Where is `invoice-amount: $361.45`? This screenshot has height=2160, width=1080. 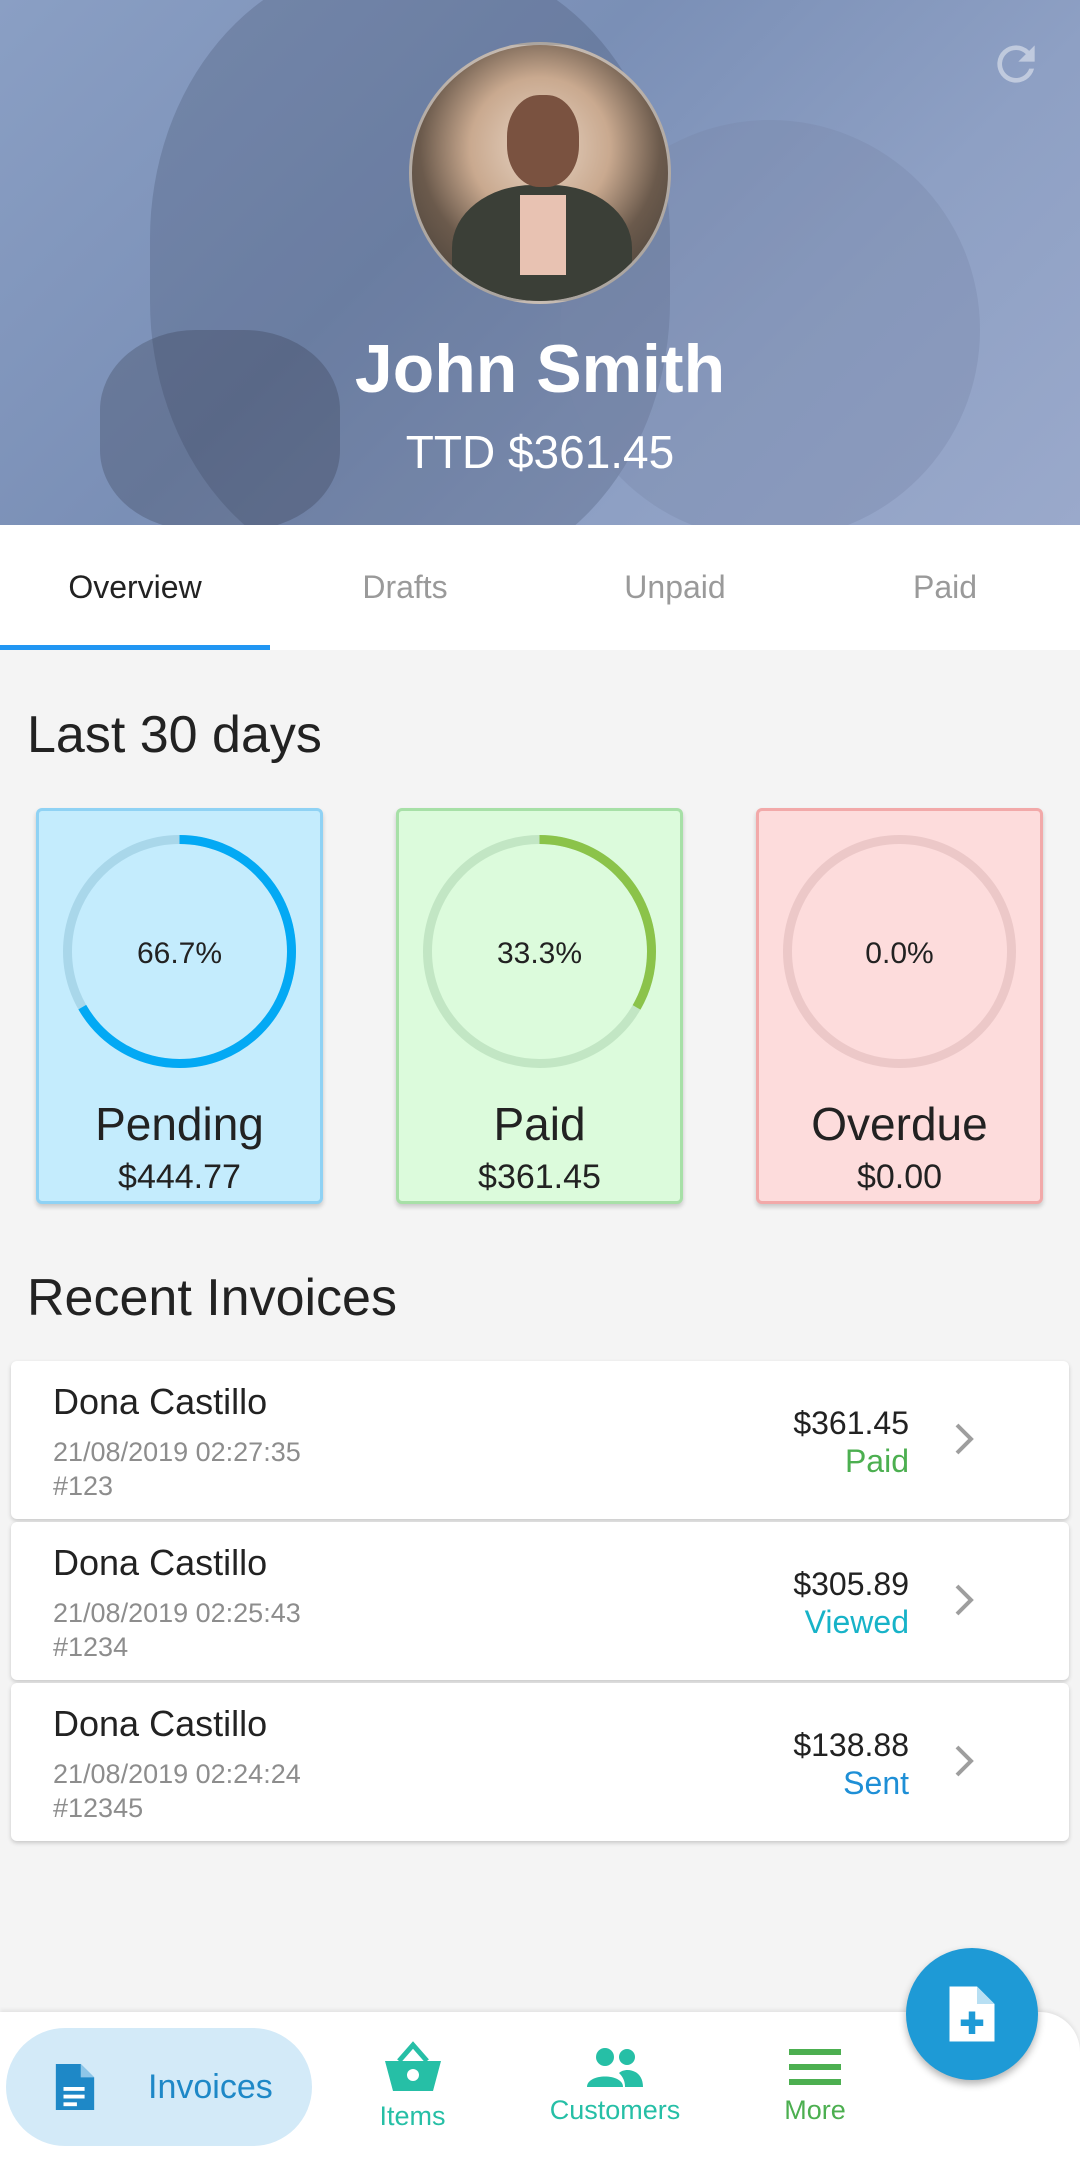 invoice-amount: $361.45 is located at coordinates (851, 1423).